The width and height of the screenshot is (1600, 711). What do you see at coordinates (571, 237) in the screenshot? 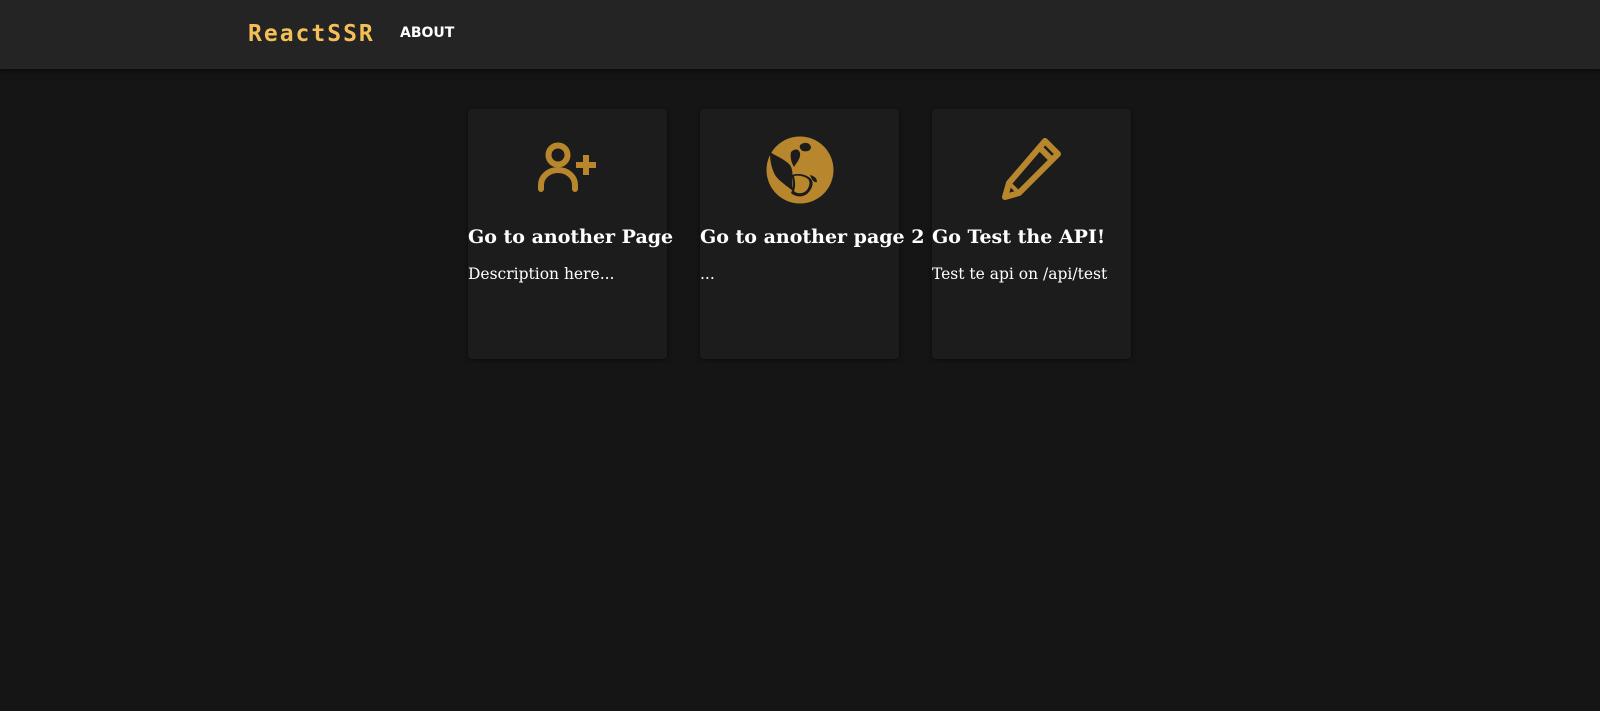
I see `card-title: Go to another Page` at bounding box center [571, 237].